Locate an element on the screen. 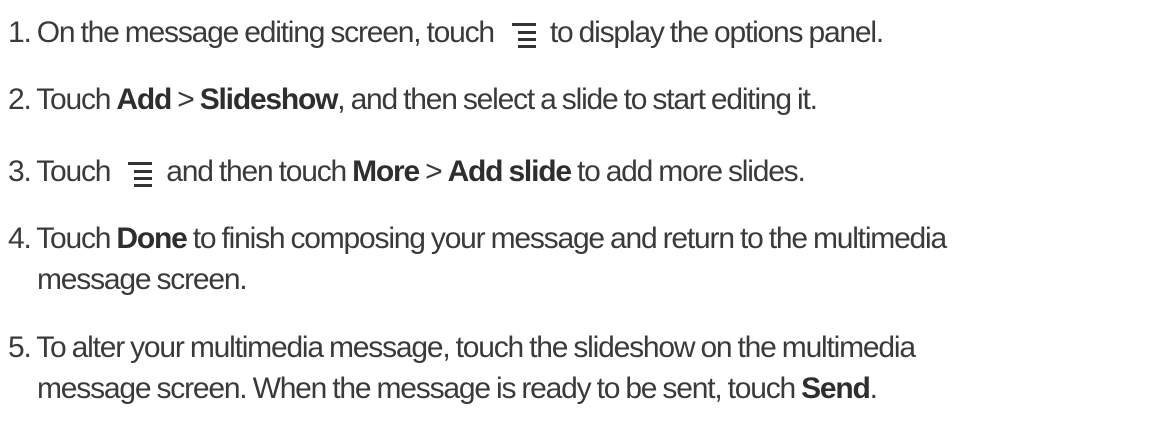 The height and width of the screenshot is (421, 1165). step-keyword: Add slide is located at coordinates (509, 171).